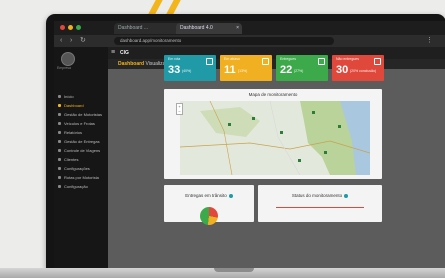 The image size is (445, 278). I want to click on map-zoom-control: + −, so click(179, 109).